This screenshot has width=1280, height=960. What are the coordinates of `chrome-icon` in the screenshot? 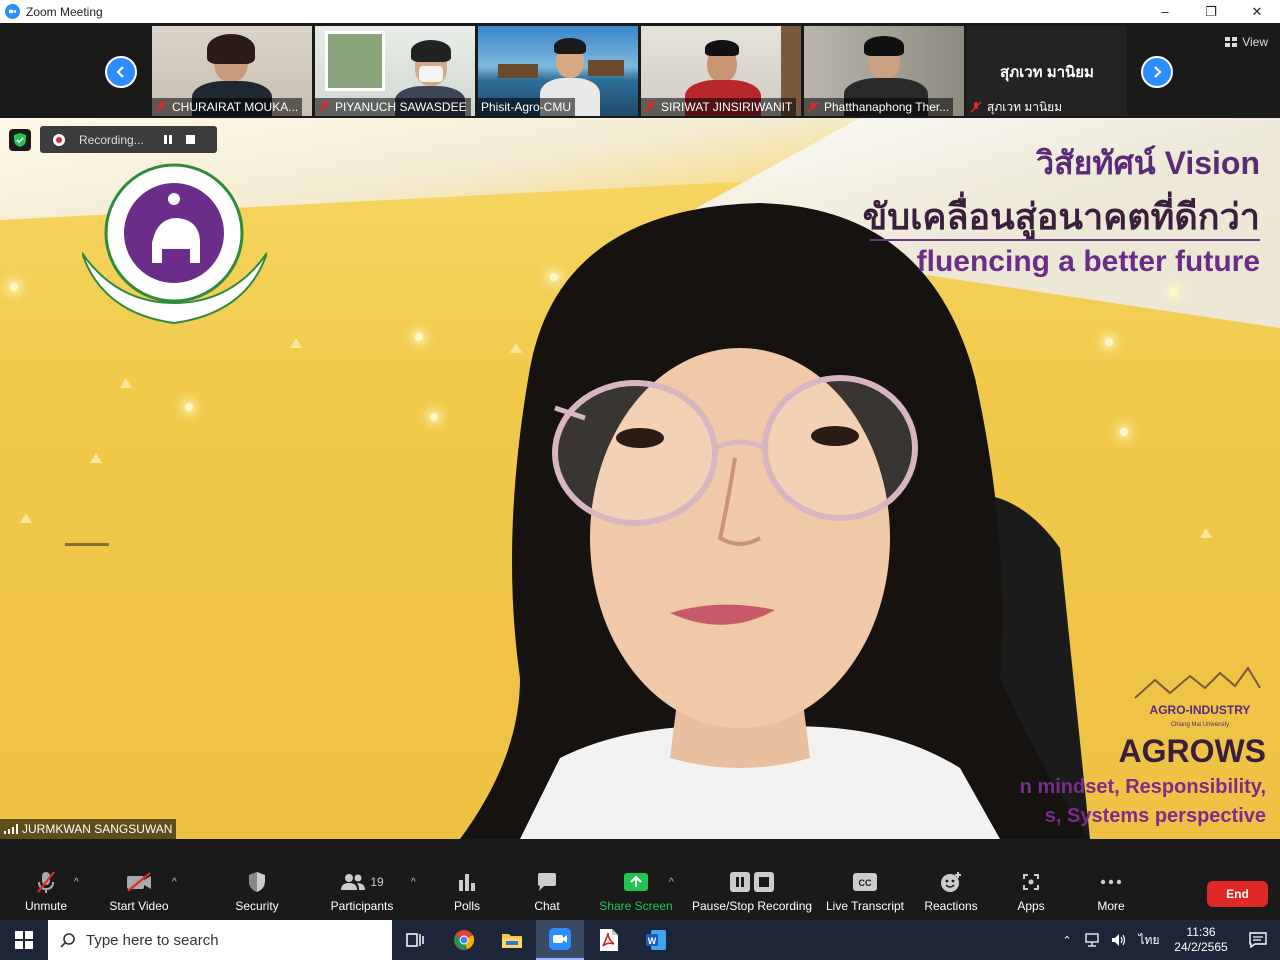 It's located at (464, 940).